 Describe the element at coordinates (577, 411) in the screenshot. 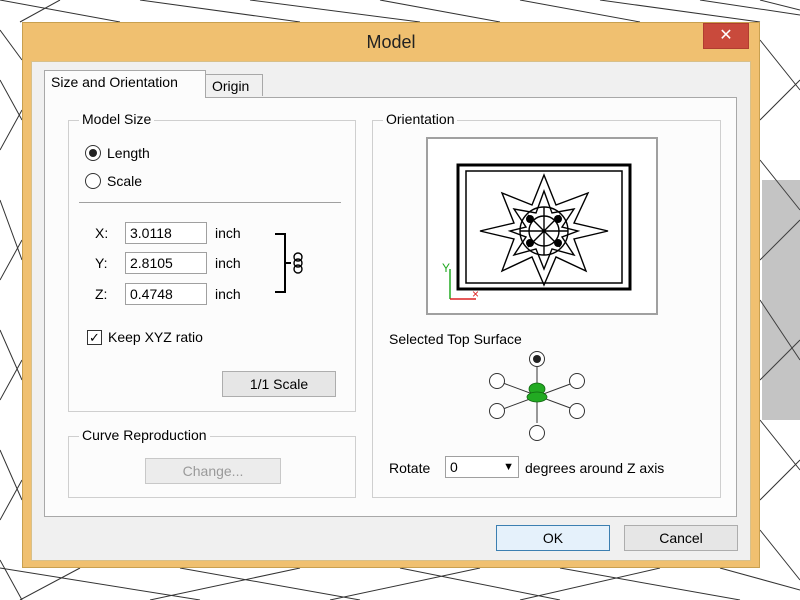

I see `surface-lower-right-radio` at that location.